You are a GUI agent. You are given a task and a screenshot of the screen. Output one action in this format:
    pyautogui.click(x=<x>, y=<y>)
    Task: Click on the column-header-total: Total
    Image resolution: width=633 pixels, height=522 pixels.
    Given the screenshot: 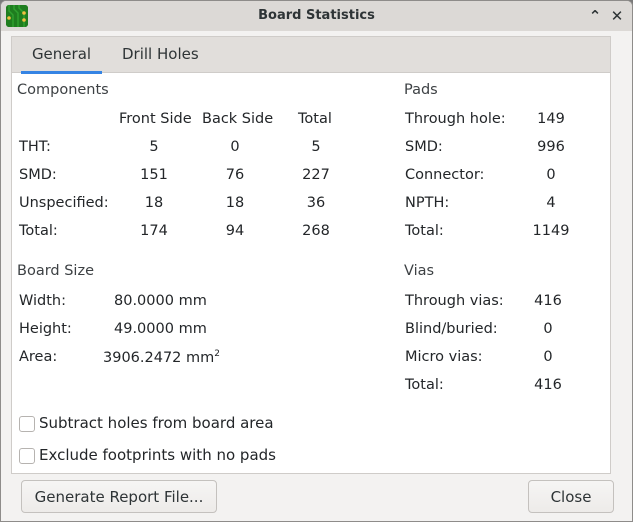 What is the action you would take?
    pyautogui.click(x=315, y=119)
    